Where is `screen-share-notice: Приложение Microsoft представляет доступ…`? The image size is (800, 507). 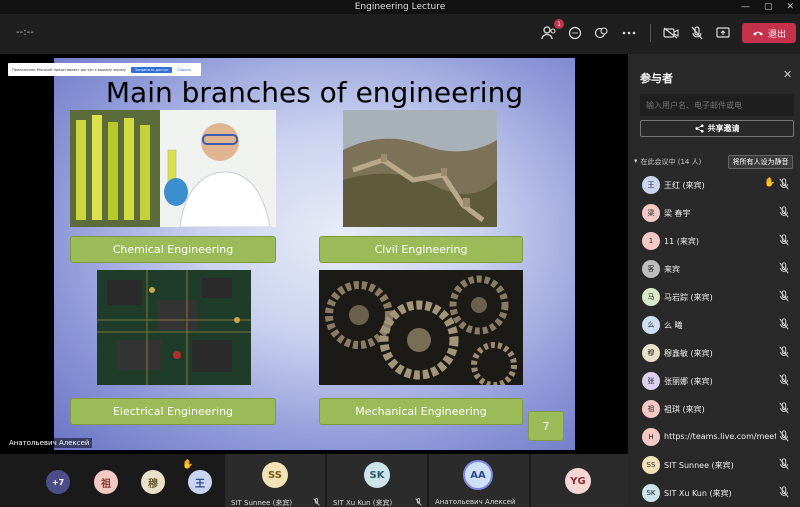 screen-share-notice: Приложение Microsoft представляет доступ… is located at coordinates (104, 69).